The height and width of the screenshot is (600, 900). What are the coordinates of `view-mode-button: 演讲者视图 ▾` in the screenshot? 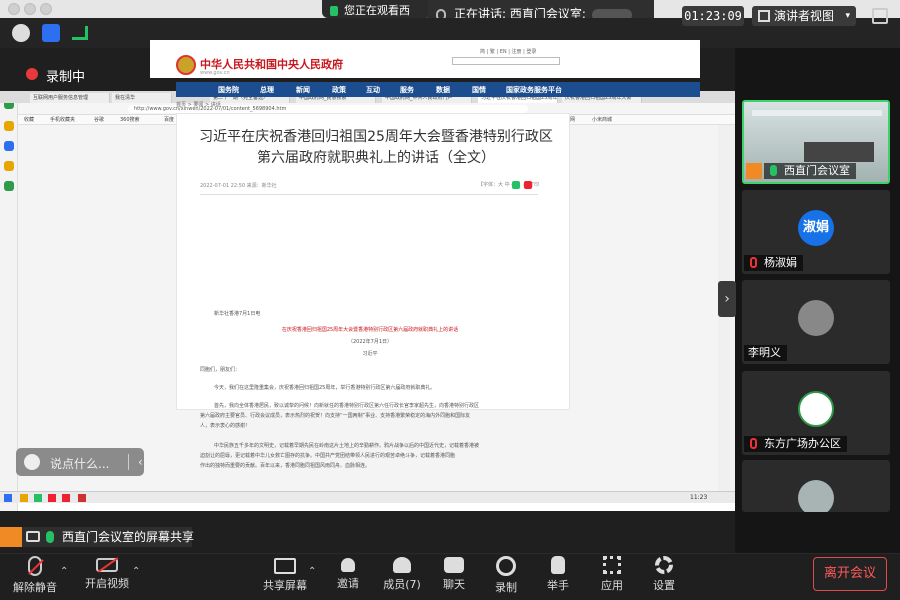 It's located at (804, 16).